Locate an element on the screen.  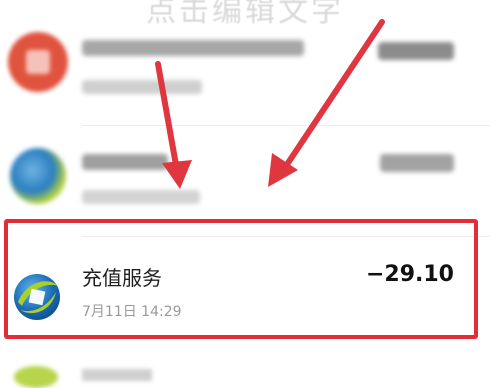
arrow-right-head is located at coordinates (283, 170).